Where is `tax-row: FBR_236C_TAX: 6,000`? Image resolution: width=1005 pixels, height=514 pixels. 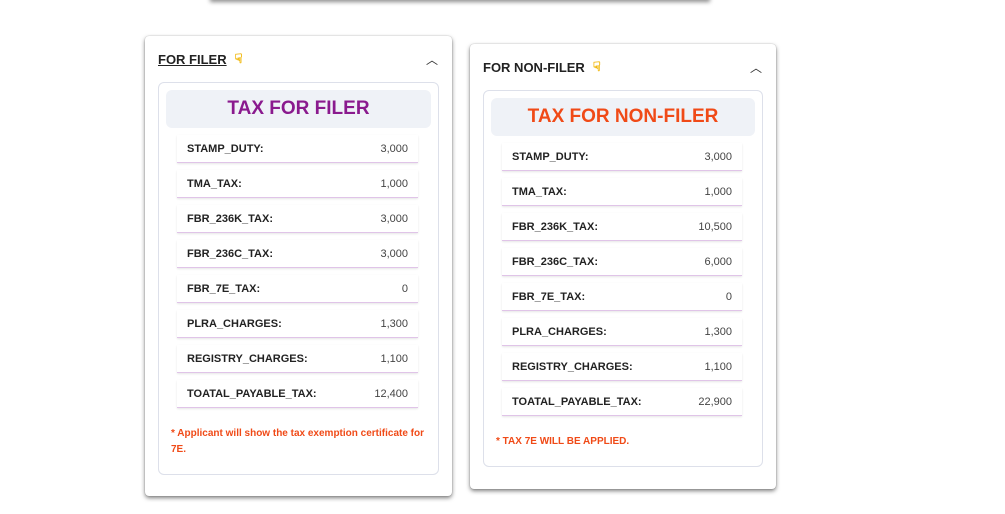 tax-row: FBR_236C_TAX: 6,000 is located at coordinates (622, 262).